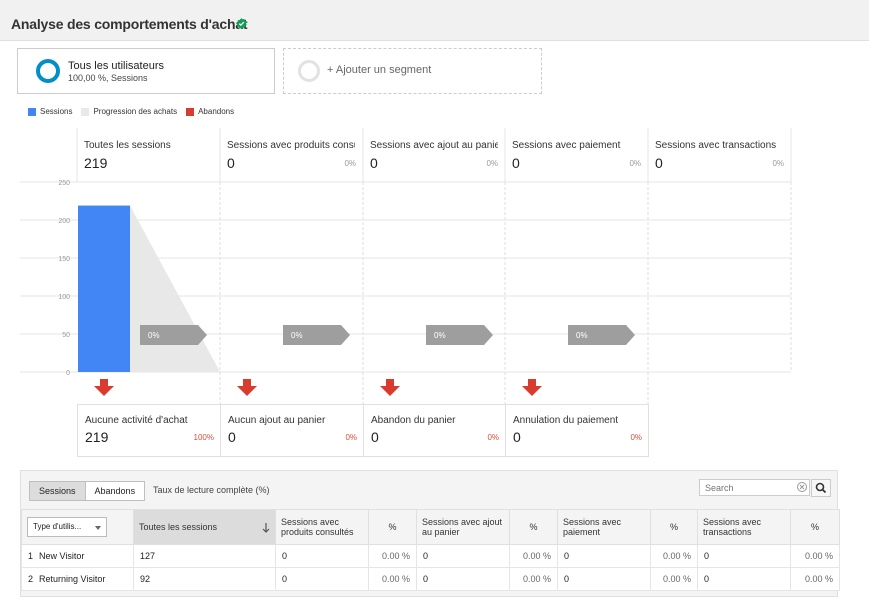  Describe the element at coordinates (434, 145) in the screenshot. I see `stage-title: Sessions avec ajout au panier` at that location.